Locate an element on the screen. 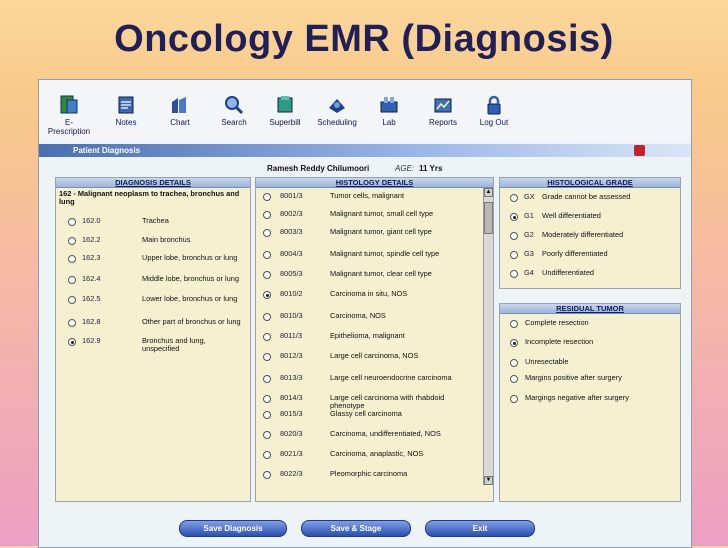 This screenshot has height=548, width=728. histology-scrollbar: ▲ ▼ is located at coordinates (488, 336).